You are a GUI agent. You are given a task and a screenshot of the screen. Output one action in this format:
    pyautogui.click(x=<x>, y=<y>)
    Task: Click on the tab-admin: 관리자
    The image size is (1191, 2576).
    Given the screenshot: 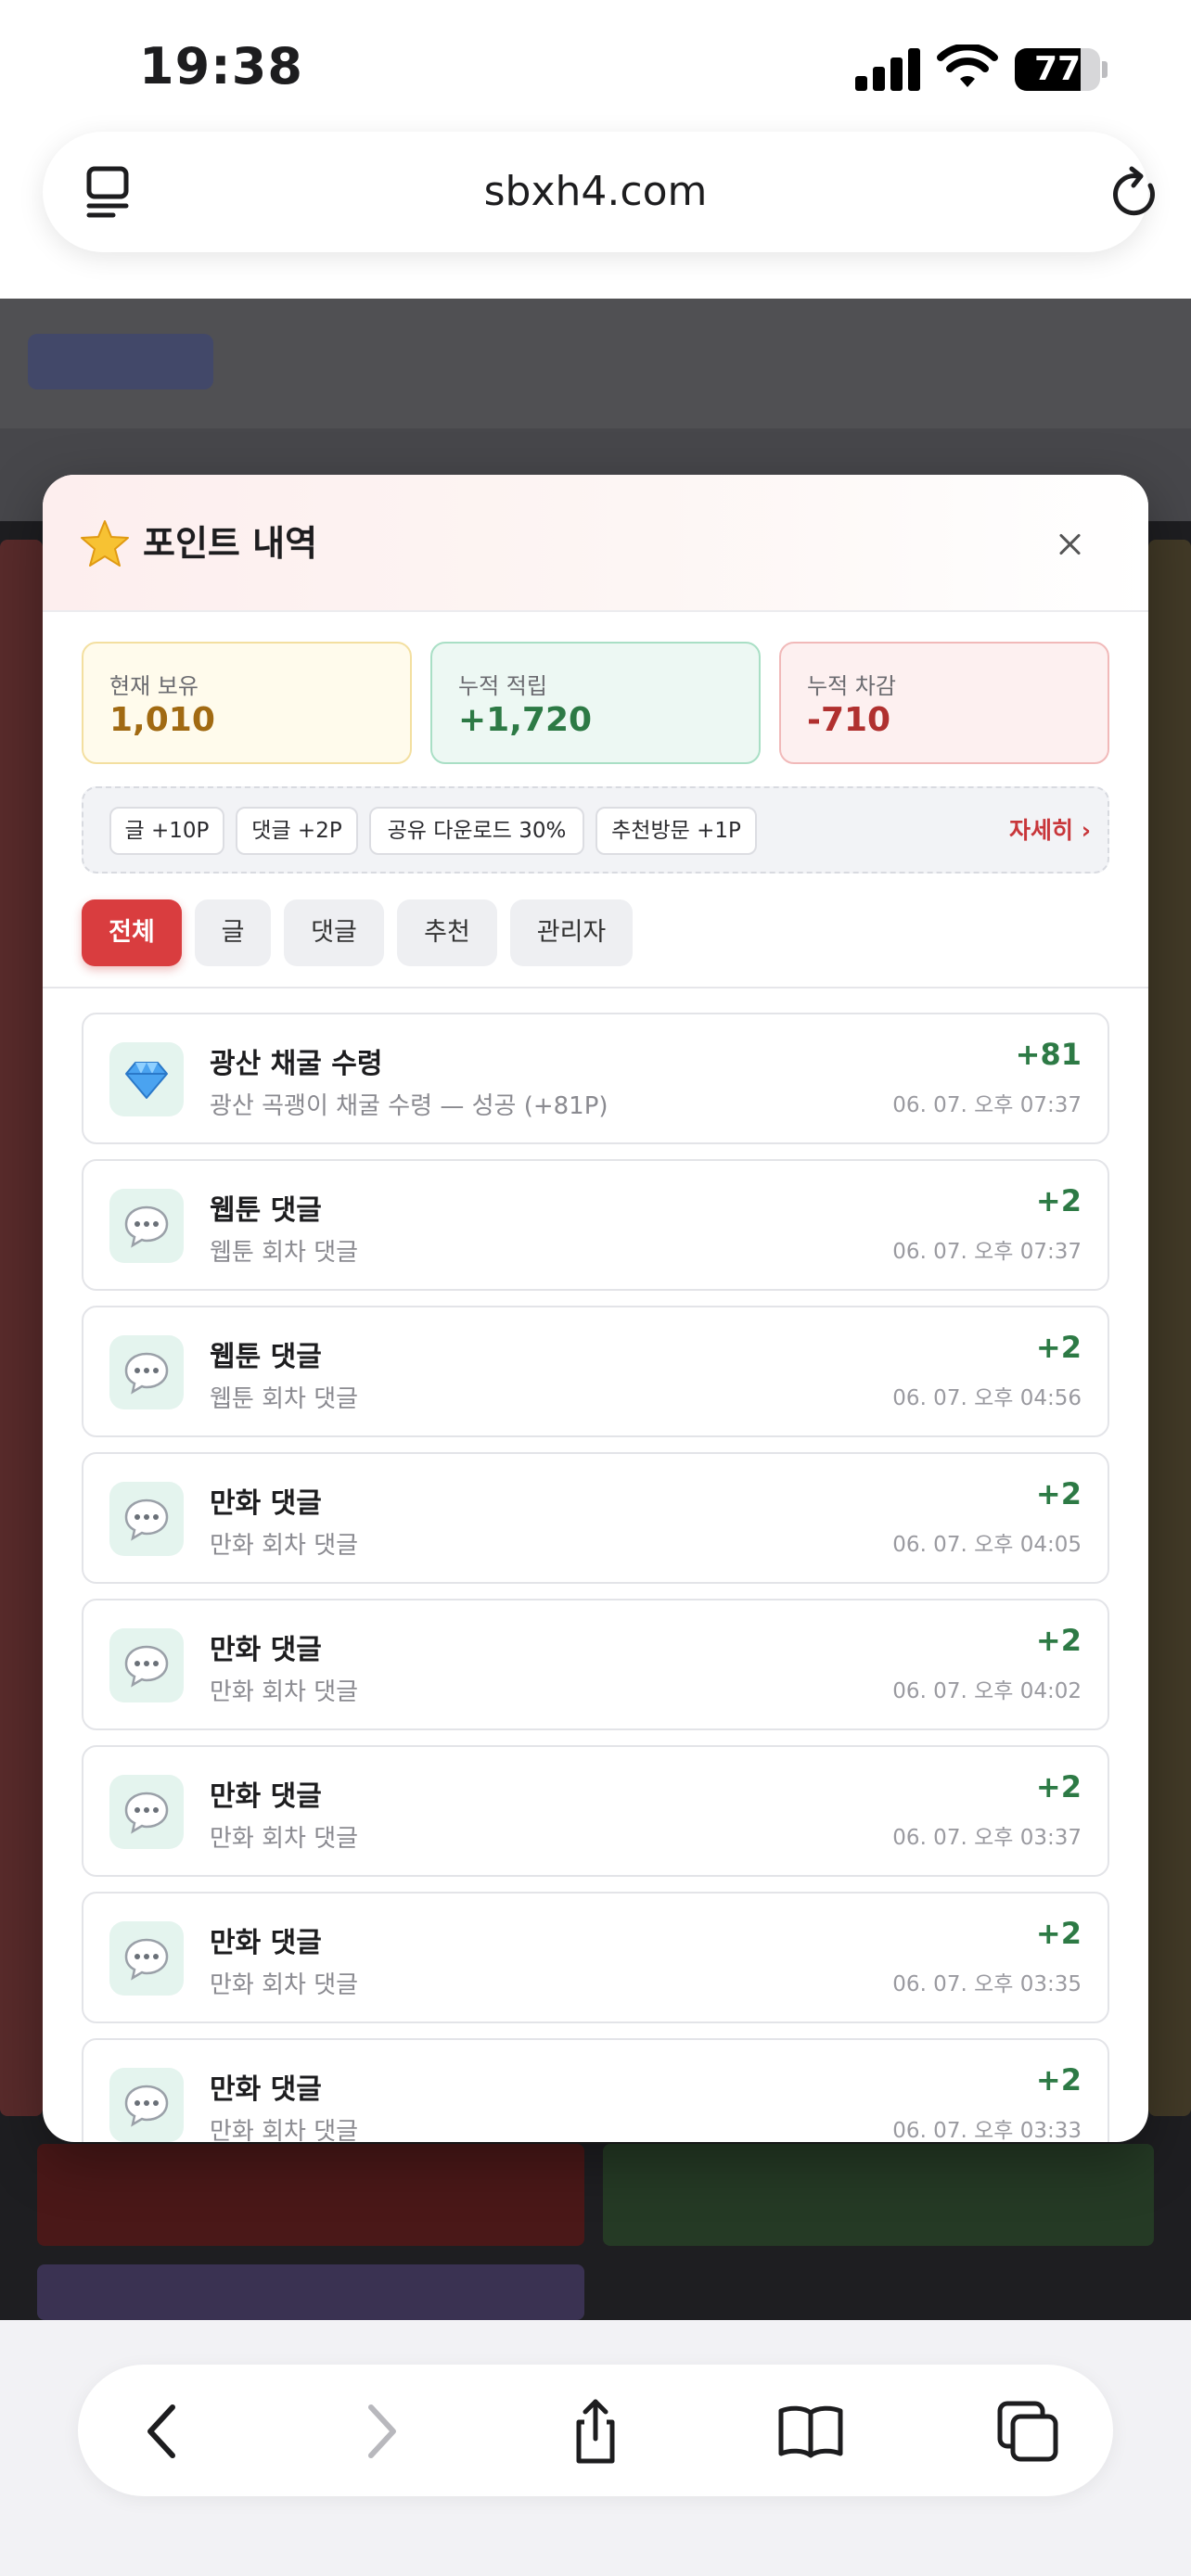 What is the action you would take?
    pyautogui.click(x=571, y=933)
    